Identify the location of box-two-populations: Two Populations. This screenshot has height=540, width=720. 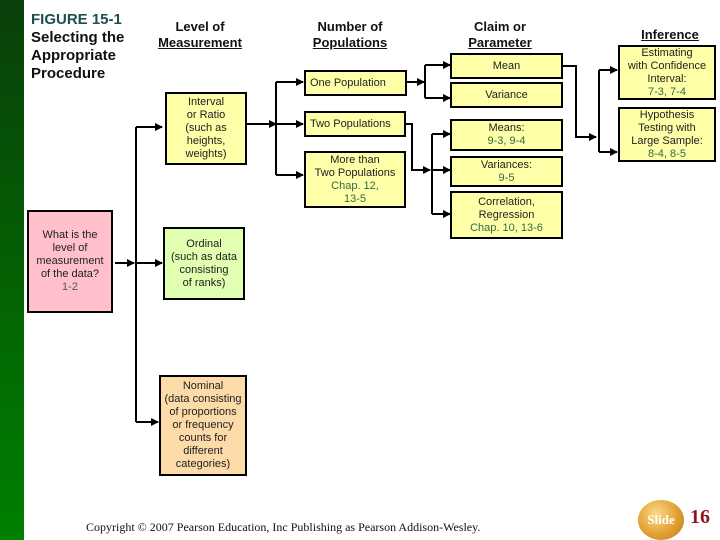
(355, 124).